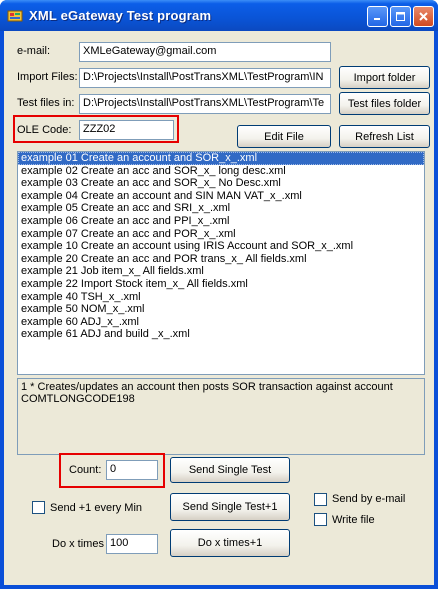  Describe the element at coordinates (230, 507) in the screenshot. I see `send-single-test-plus1-button: Send Single Test+1` at that location.